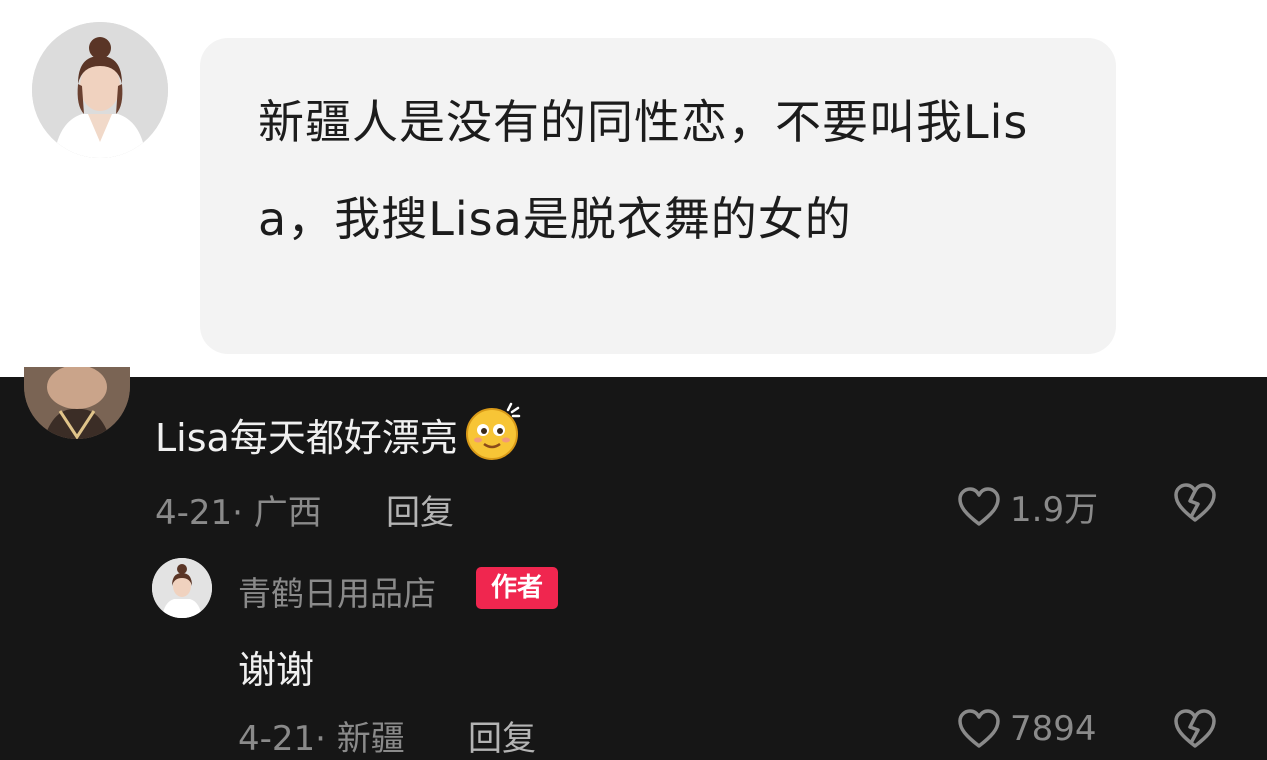  I want to click on reply-username: 青鹤日用品店, so click(337, 591).